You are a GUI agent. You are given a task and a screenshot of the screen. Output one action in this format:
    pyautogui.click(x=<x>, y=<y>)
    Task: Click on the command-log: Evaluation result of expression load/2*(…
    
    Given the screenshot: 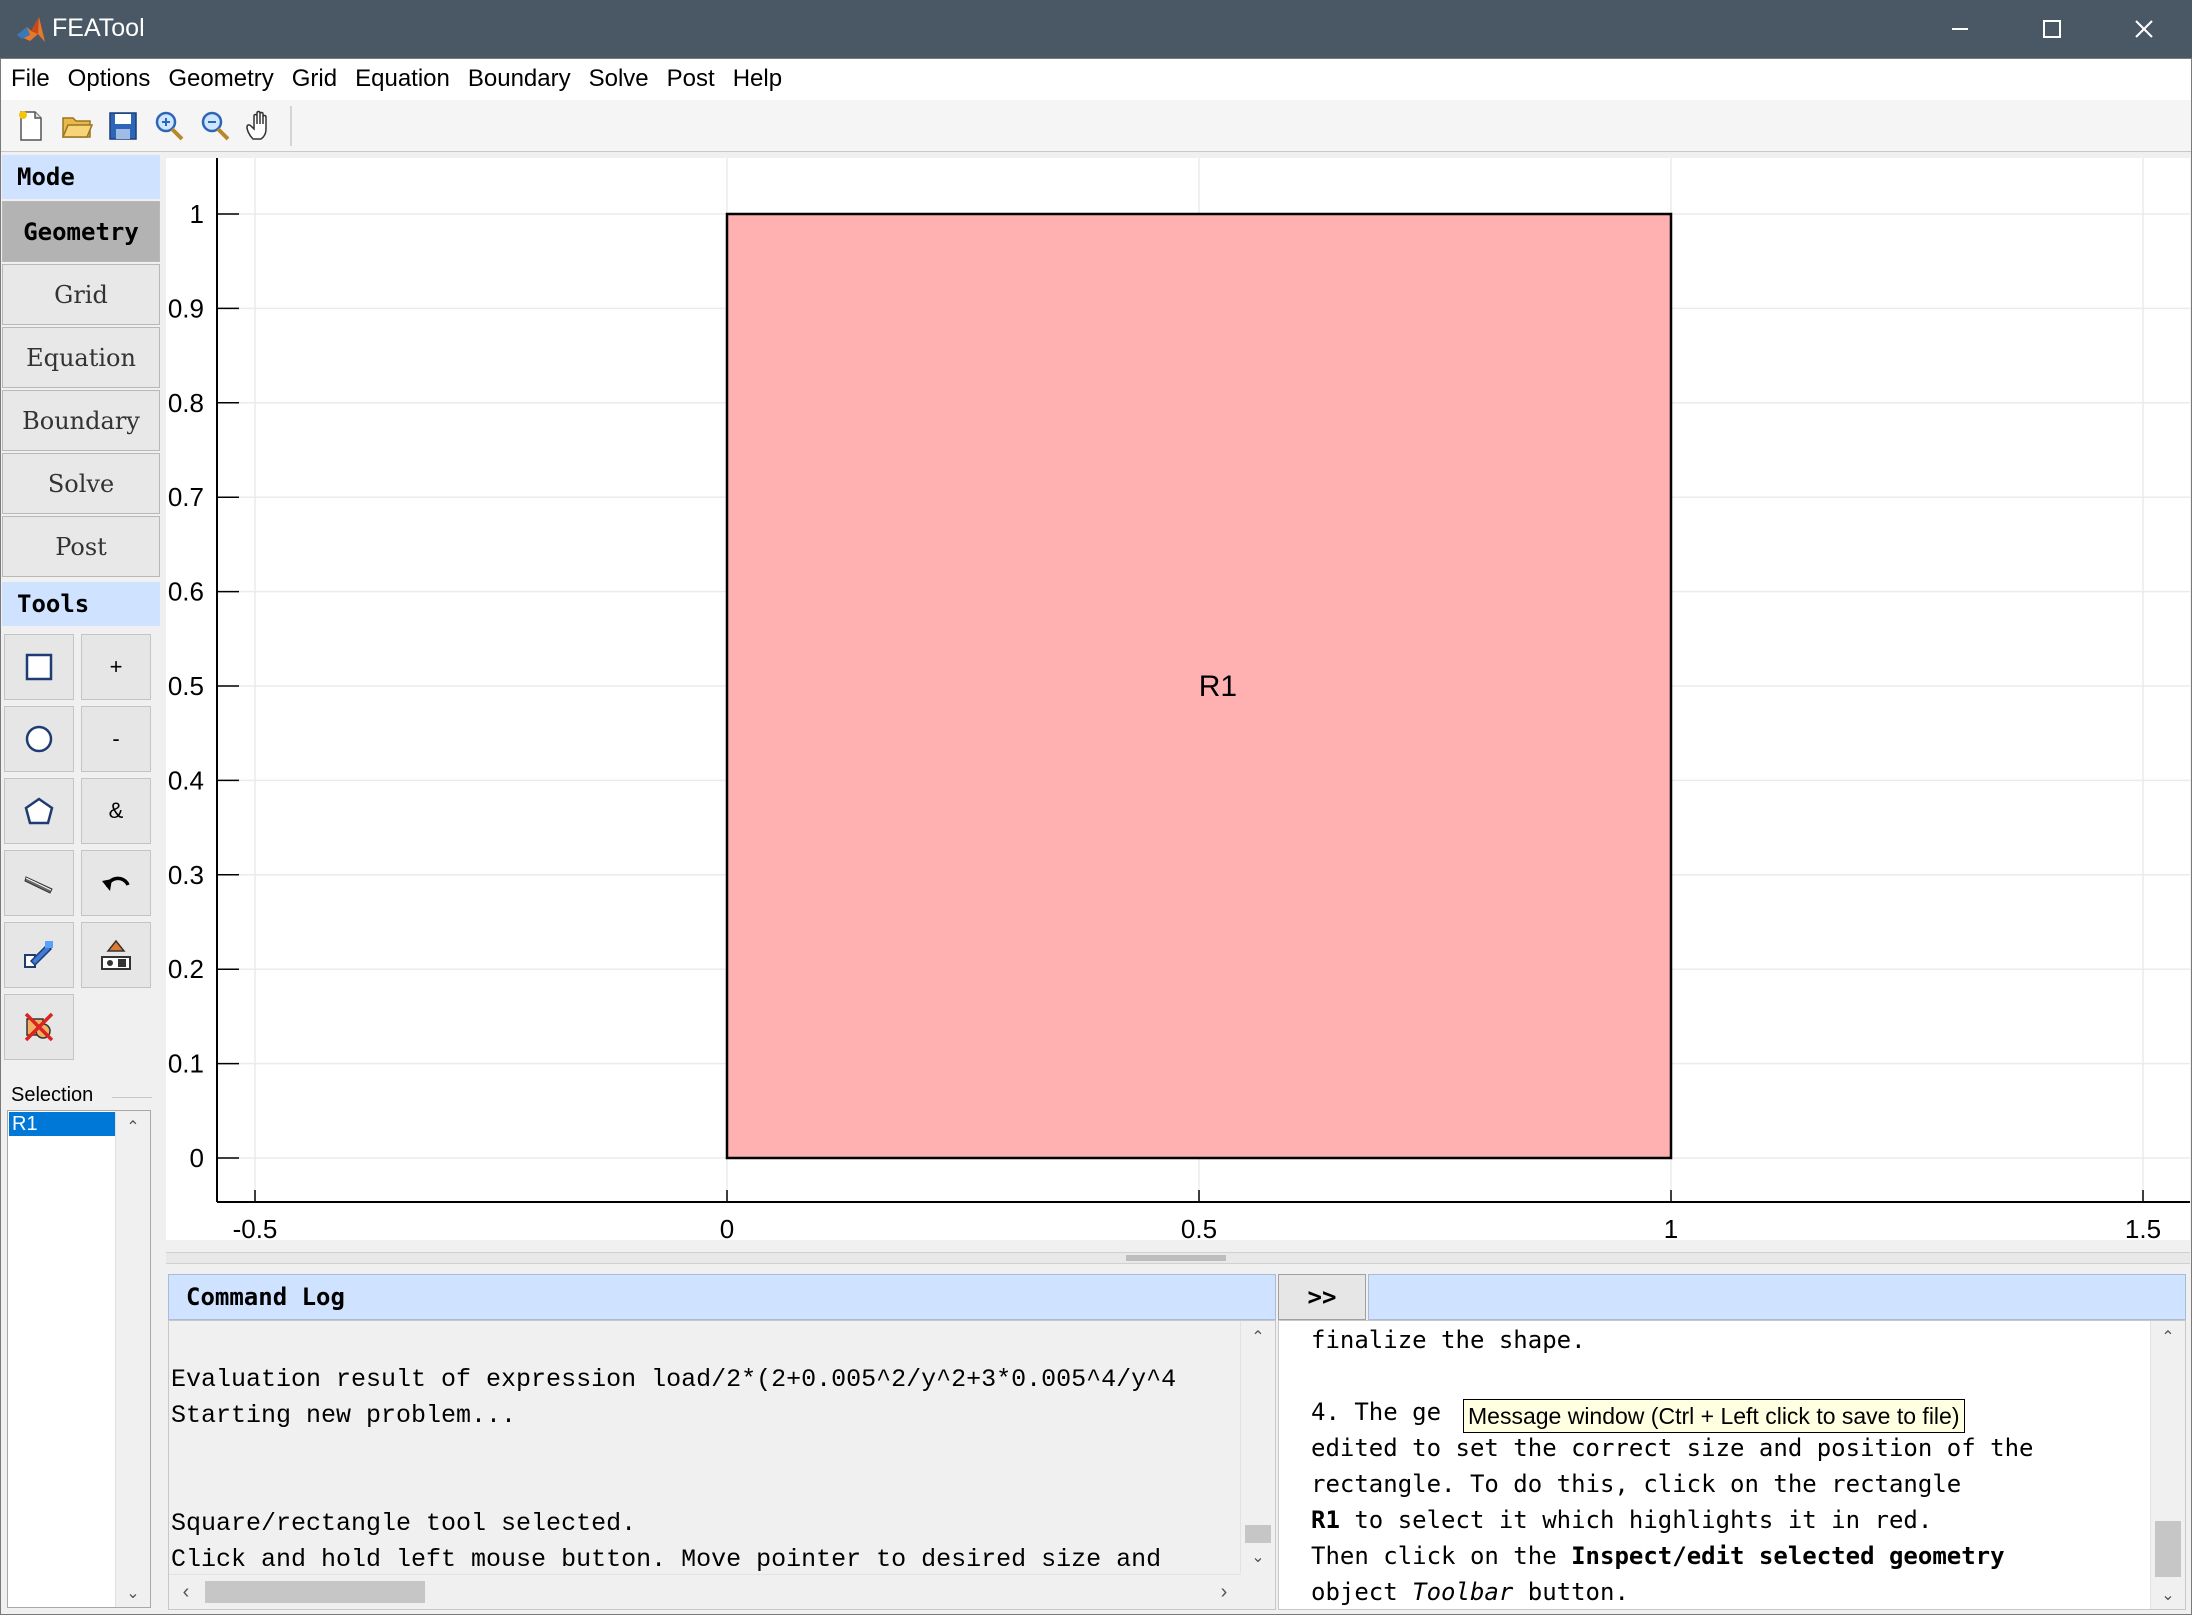 What is the action you would take?
    pyautogui.click(x=722, y=1465)
    